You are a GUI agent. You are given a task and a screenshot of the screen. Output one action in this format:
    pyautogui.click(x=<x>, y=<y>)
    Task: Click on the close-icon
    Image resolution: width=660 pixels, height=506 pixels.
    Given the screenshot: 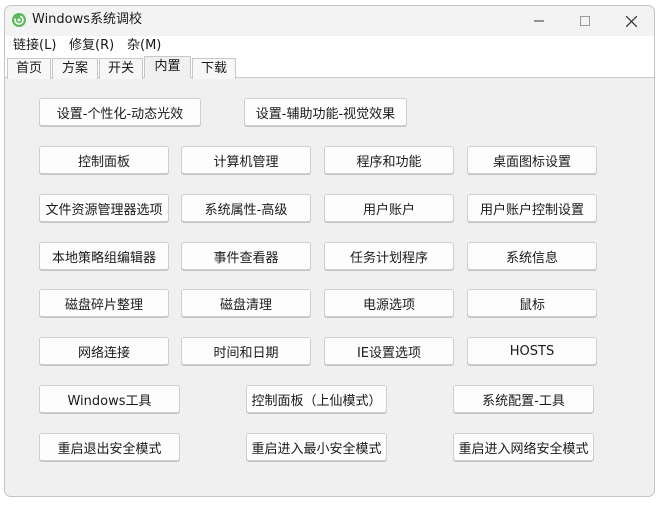 What is the action you would take?
    pyautogui.click(x=631, y=21)
    